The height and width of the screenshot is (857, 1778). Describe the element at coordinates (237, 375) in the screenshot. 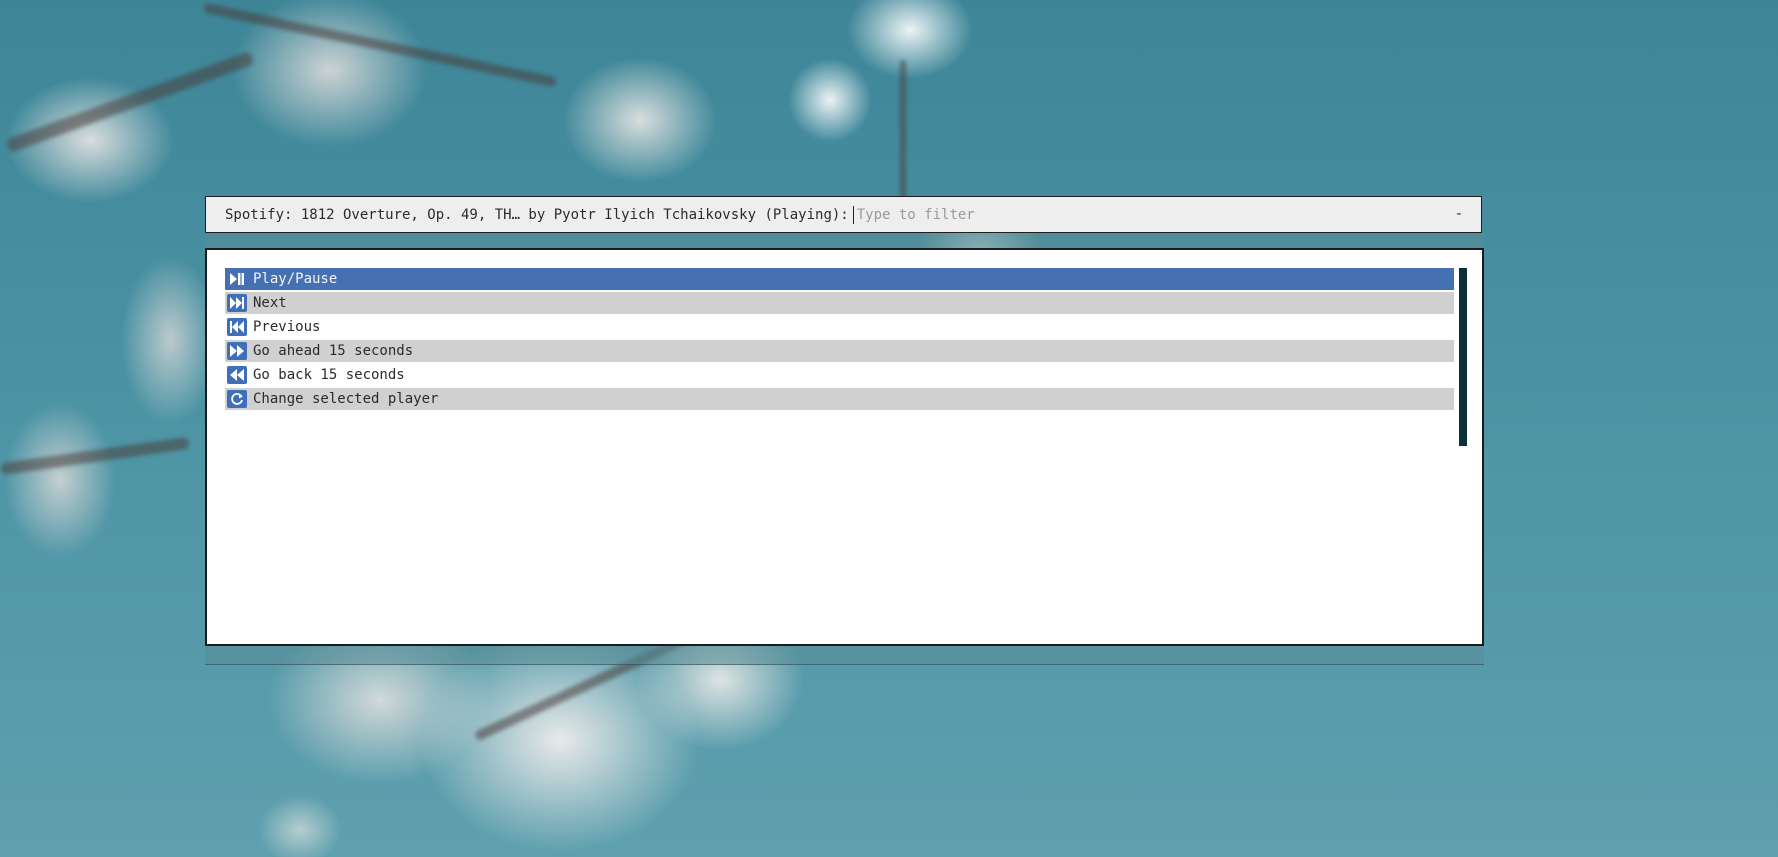

I see `rewind-icon` at that location.